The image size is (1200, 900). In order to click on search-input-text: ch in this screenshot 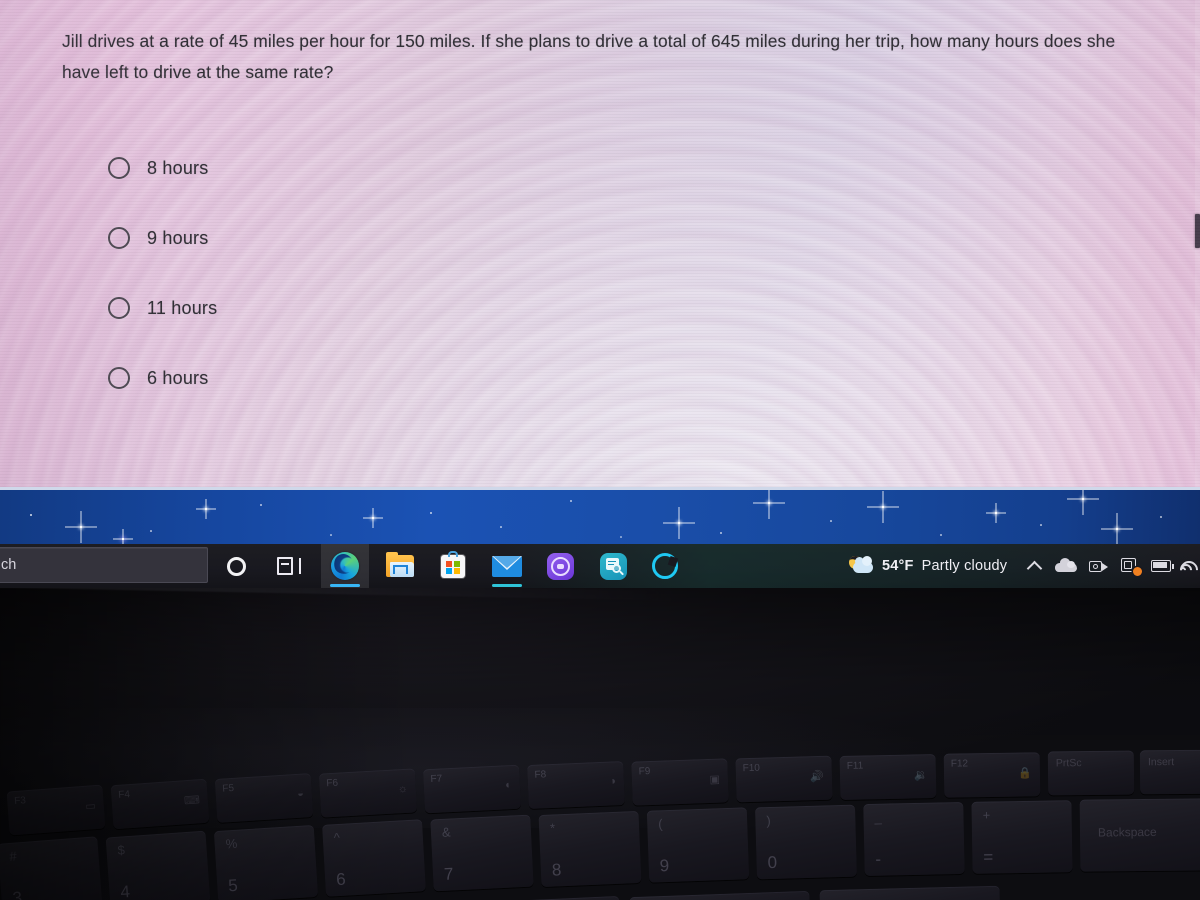, I will do `click(9, 565)`.